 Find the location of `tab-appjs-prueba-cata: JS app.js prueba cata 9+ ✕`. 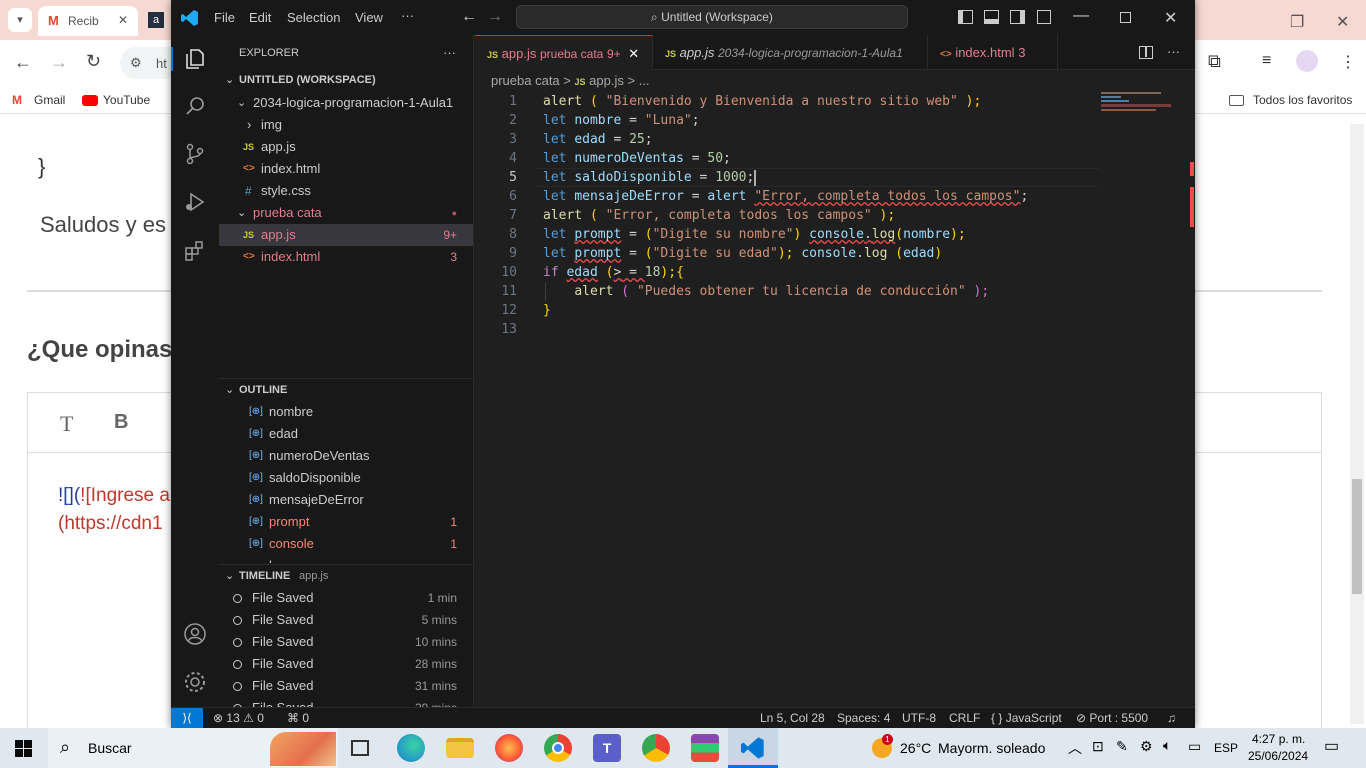

tab-appjs-prueba-cata: JS app.js prueba cata 9+ ✕ is located at coordinates (564, 52).